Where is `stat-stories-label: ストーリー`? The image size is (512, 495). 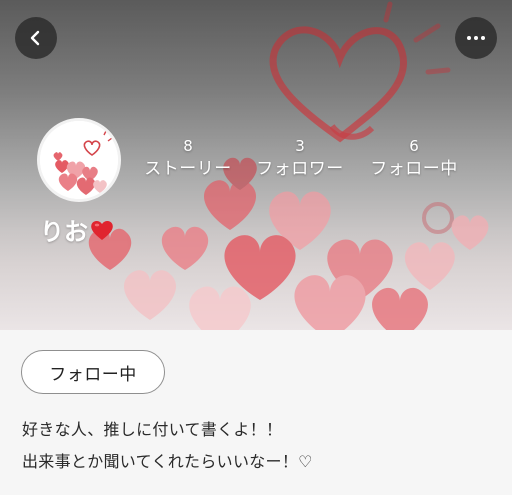 stat-stories-label: ストーリー is located at coordinates (188, 169).